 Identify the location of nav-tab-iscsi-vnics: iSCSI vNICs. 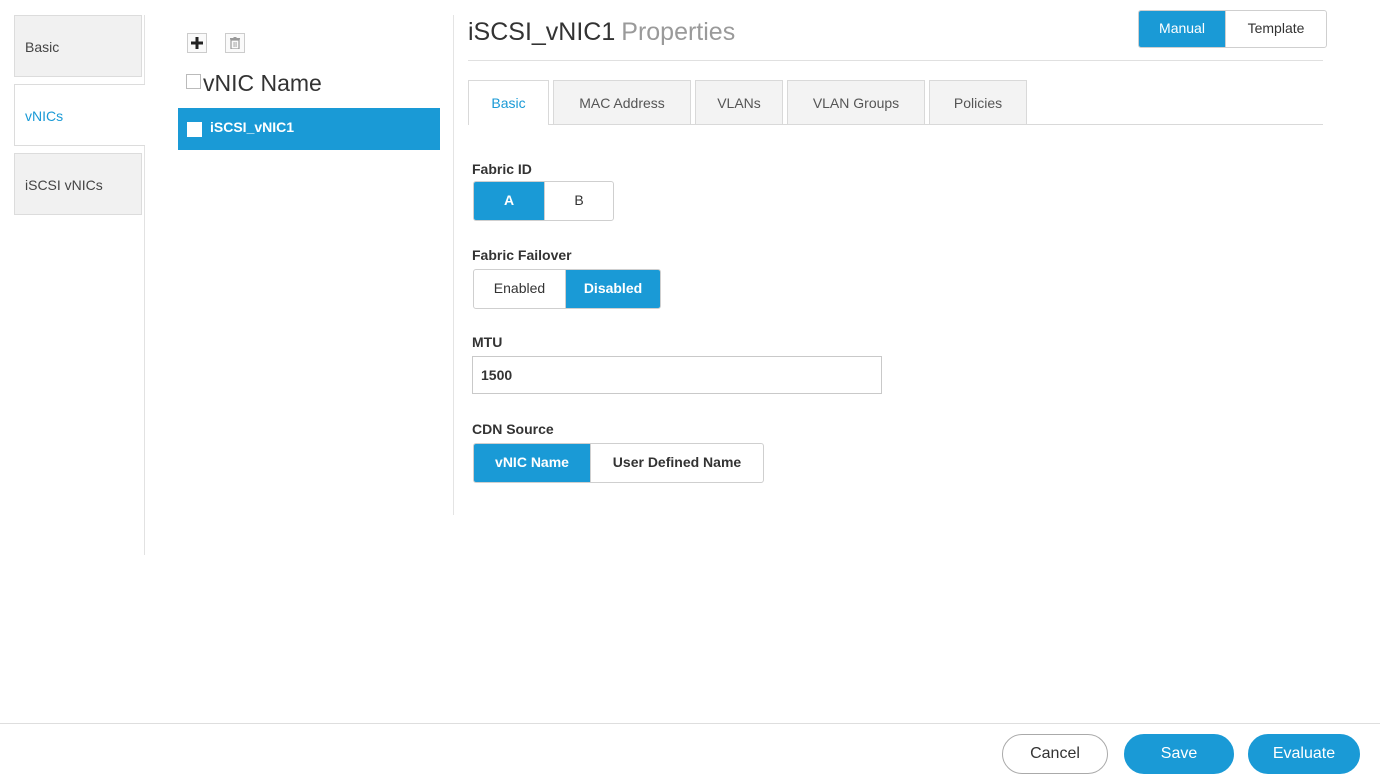
(78, 184).